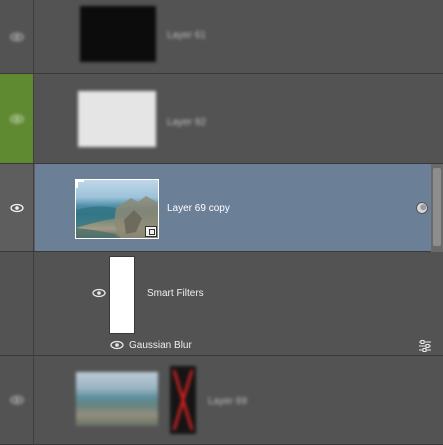  I want to click on layer-name: Layer 69 copy, so click(198, 208).